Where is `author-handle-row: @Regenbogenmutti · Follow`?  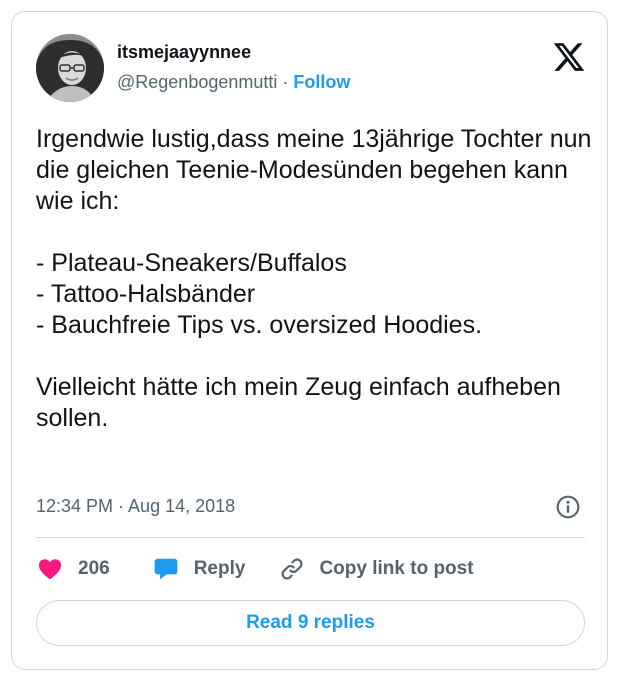 author-handle-row: @Regenbogenmutti · Follow is located at coordinates (233, 82).